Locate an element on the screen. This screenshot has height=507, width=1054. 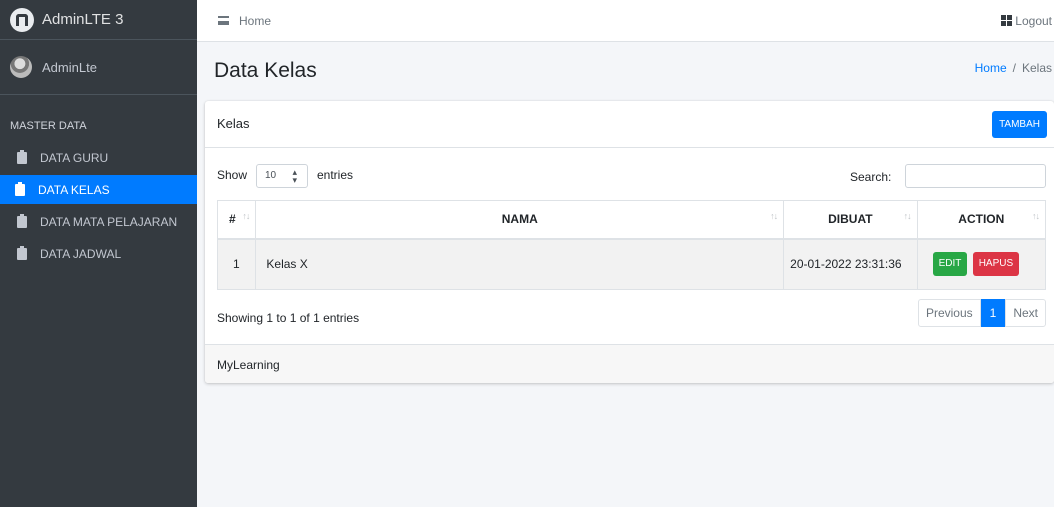
avatar is located at coordinates (21, 67).